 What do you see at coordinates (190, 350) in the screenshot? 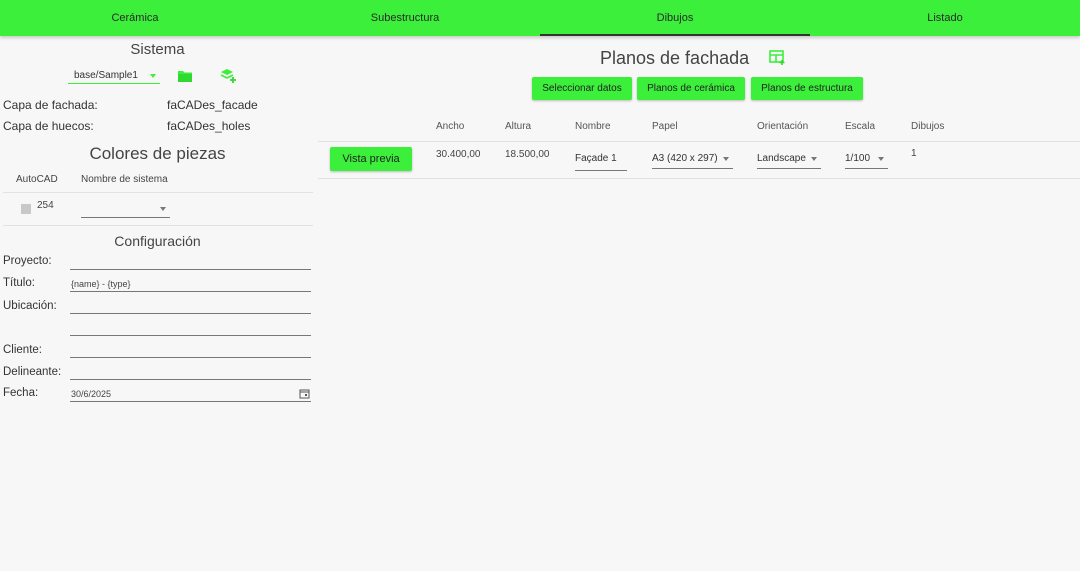
I see `cliente-field` at bounding box center [190, 350].